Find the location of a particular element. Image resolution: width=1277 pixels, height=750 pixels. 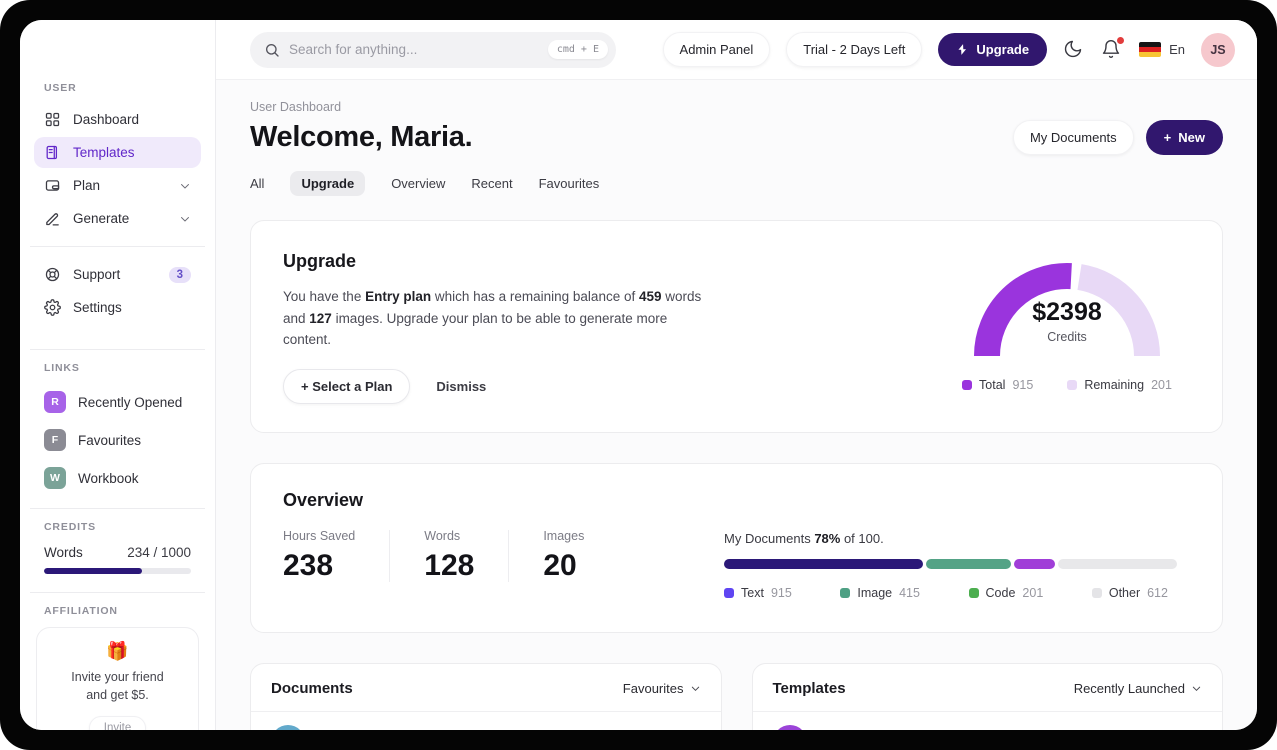

dark-mode-toggle is located at coordinates (1074, 50).